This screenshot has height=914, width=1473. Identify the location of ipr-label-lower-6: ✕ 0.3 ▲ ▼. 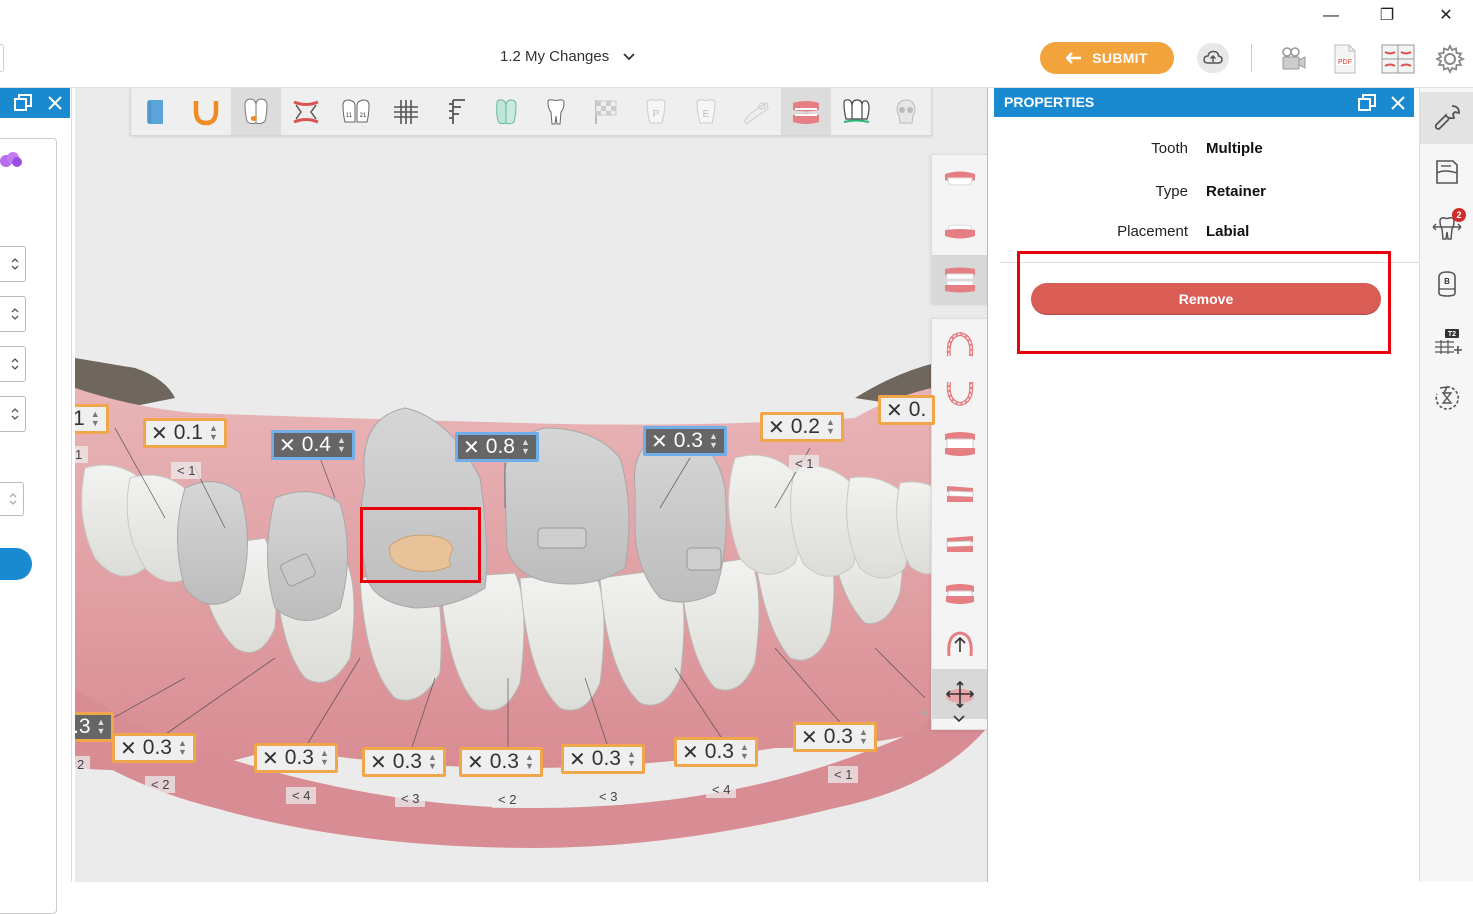
(603, 759).